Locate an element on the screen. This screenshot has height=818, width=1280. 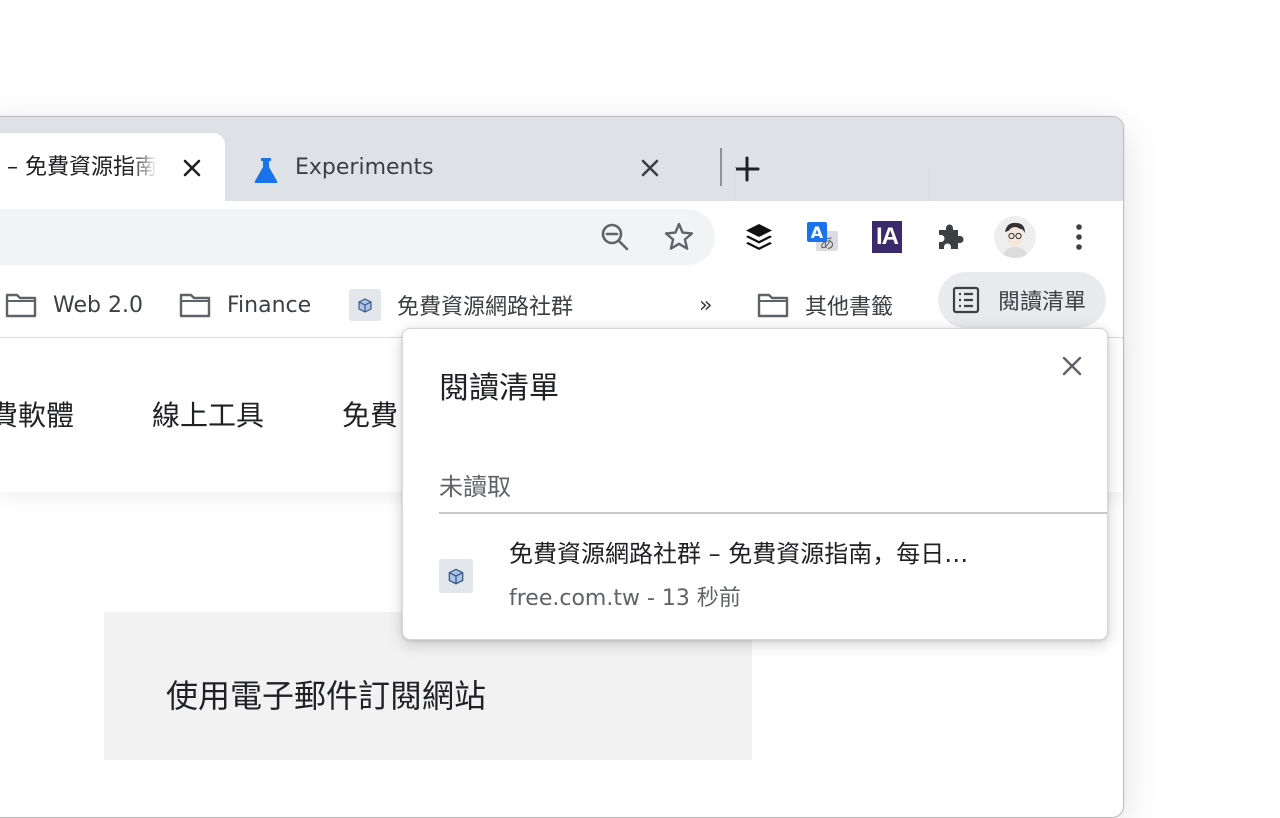
buffer-extension-button is located at coordinates (759, 237).